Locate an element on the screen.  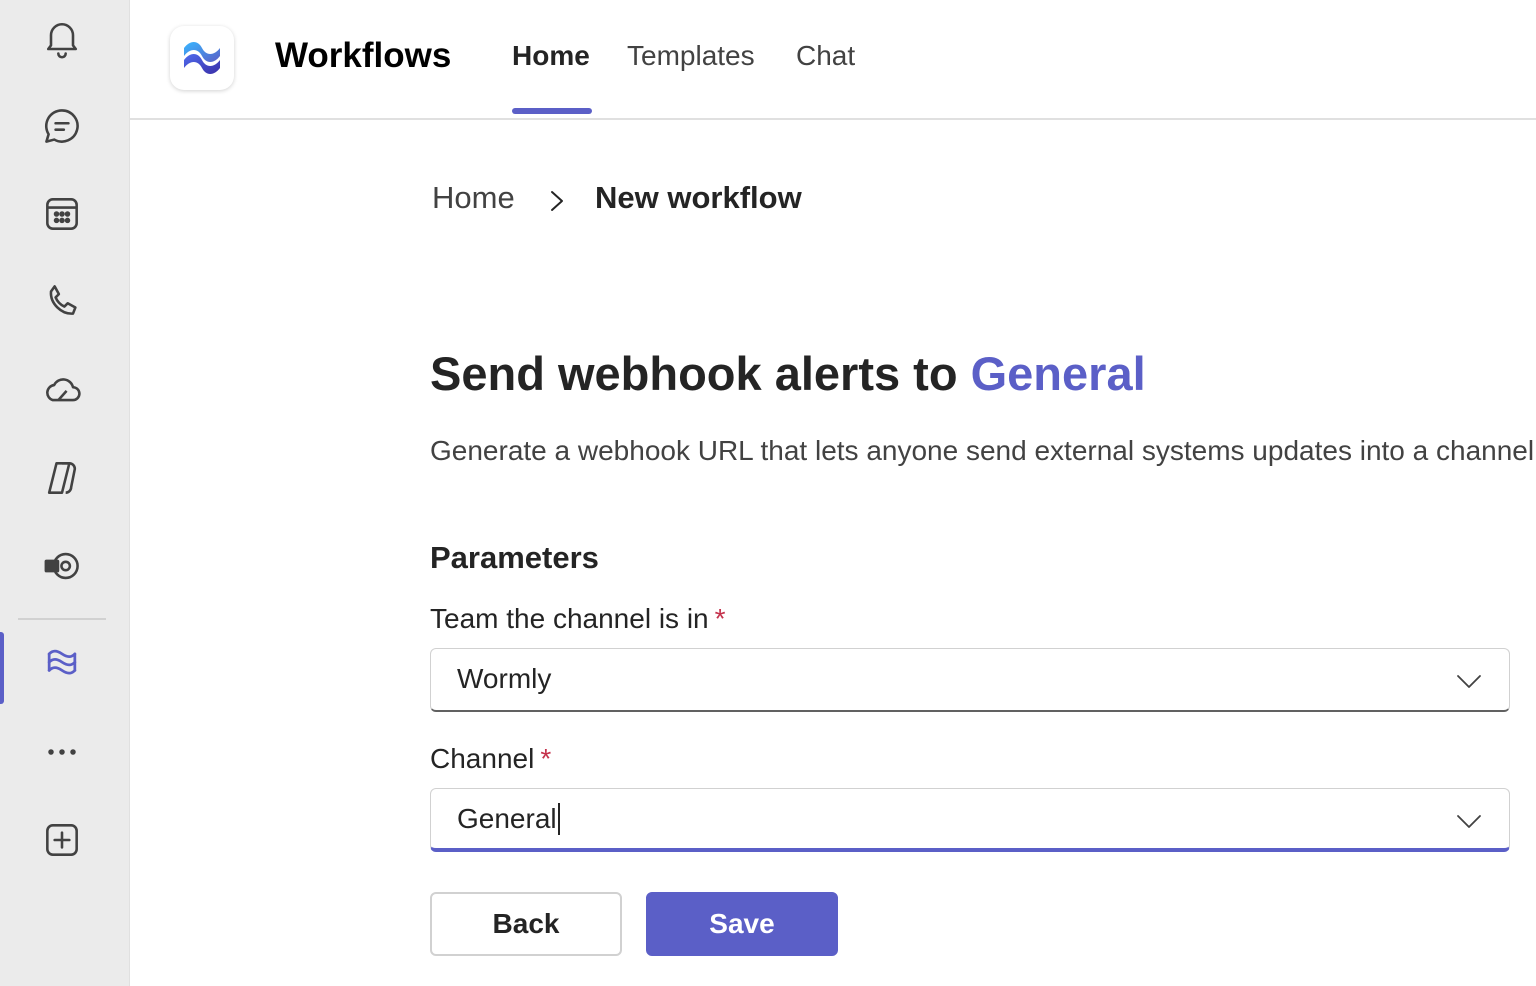
team-dropdown: Wormly is located at coordinates (970, 680).